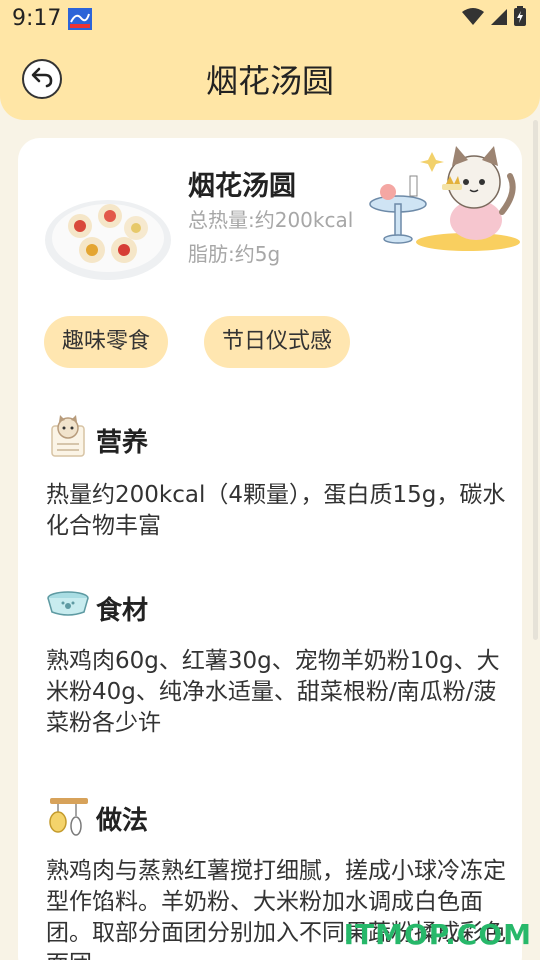  What do you see at coordinates (520, 19) in the screenshot?
I see `battery-icon` at bounding box center [520, 19].